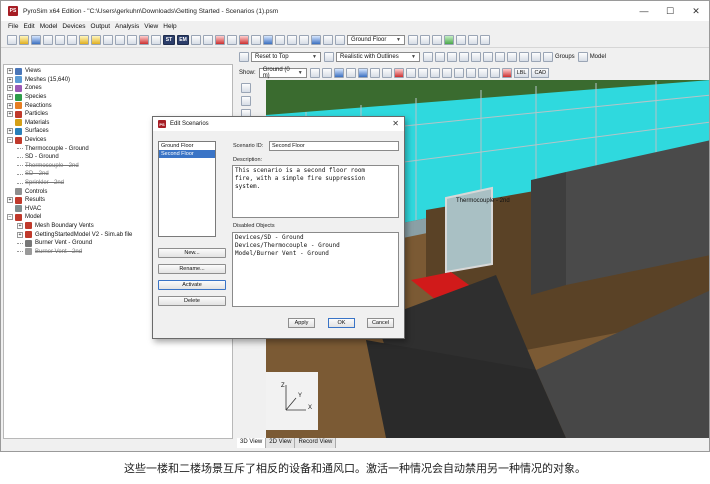  What do you see at coordinates (380, 323) in the screenshot?
I see `cancel-button: Cancel` at bounding box center [380, 323].